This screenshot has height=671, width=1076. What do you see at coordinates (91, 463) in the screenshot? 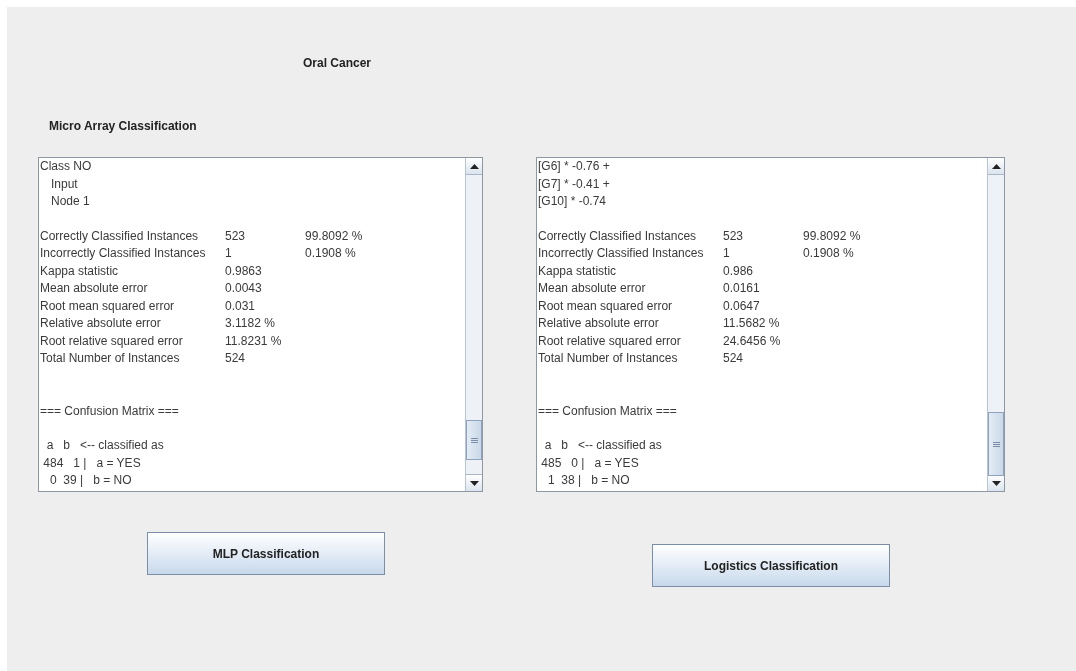
I see `output-line: 484 1 | a = YES` at bounding box center [91, 463].